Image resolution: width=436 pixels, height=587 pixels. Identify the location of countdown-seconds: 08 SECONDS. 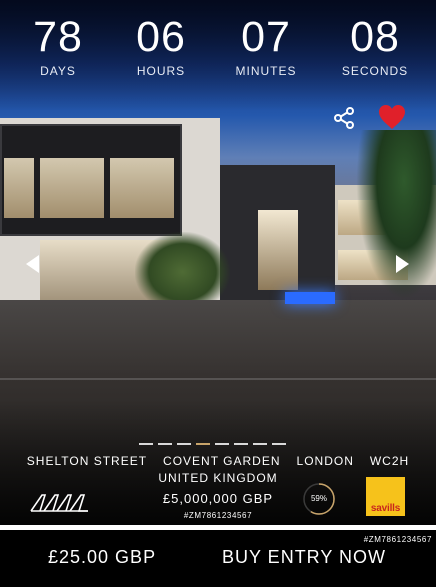
(375, 45).